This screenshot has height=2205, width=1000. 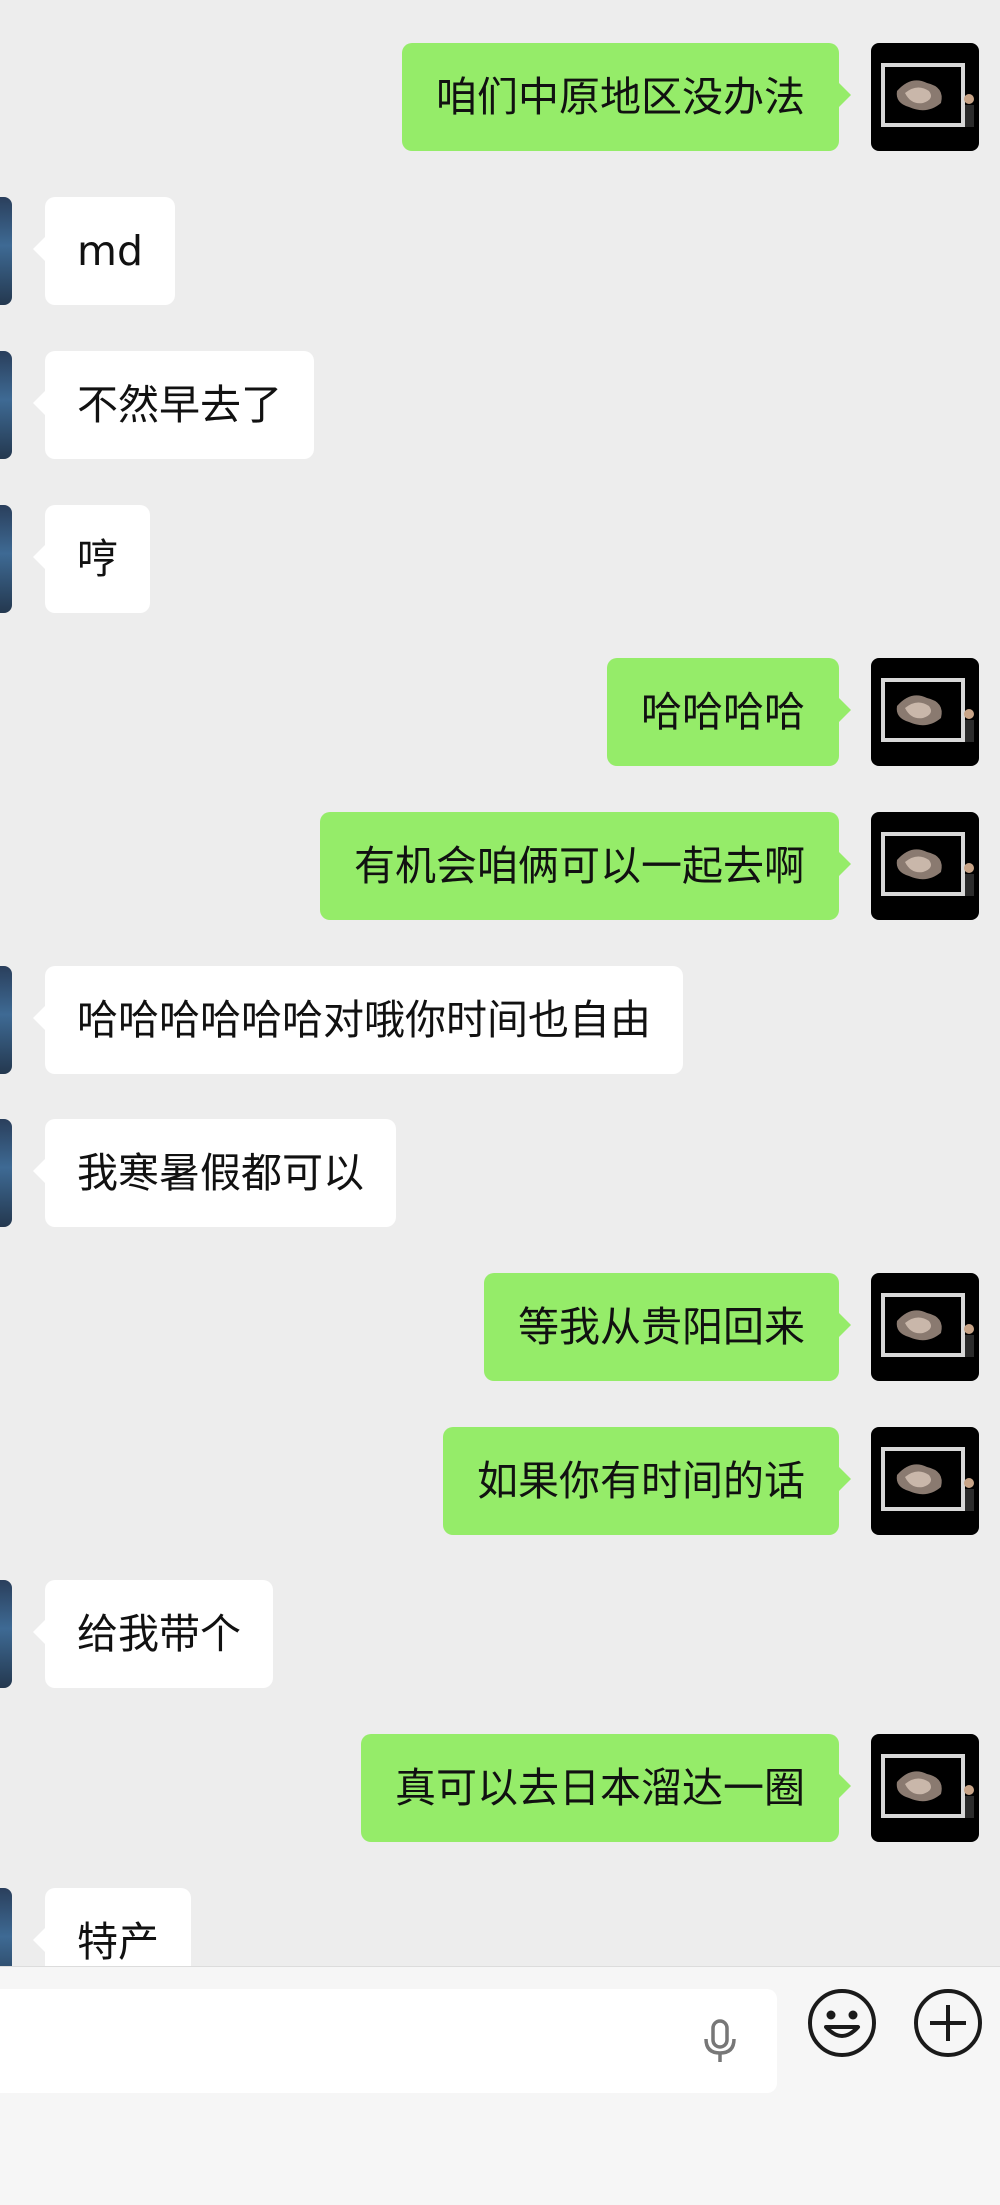 What do you see at coordinates (661, 1327) in the screenshot?
I see `message-bubble: 等我从贵阳回来` at bounding box center [661, 1327].